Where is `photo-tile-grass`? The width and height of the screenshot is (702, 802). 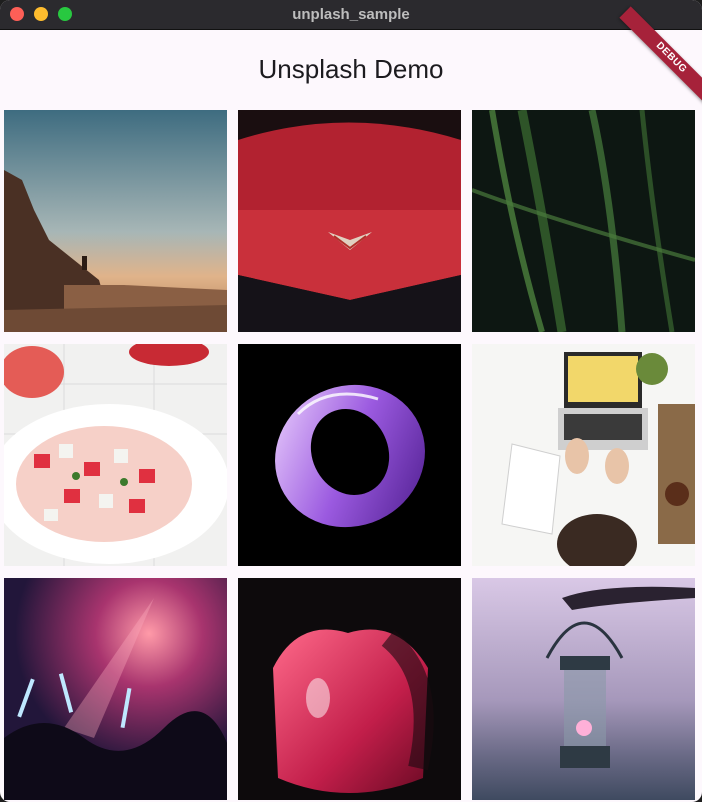 photo-tile-grass is located at coordinates (583, 221).